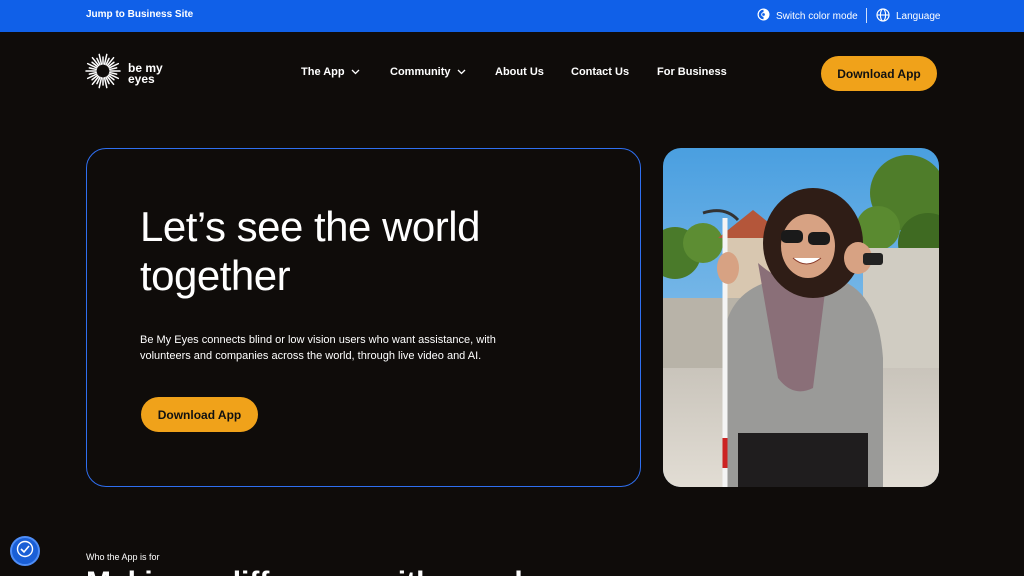 This screenshot has width=1024, height=576. I want to click on language-button: Language, so click(908, 16).